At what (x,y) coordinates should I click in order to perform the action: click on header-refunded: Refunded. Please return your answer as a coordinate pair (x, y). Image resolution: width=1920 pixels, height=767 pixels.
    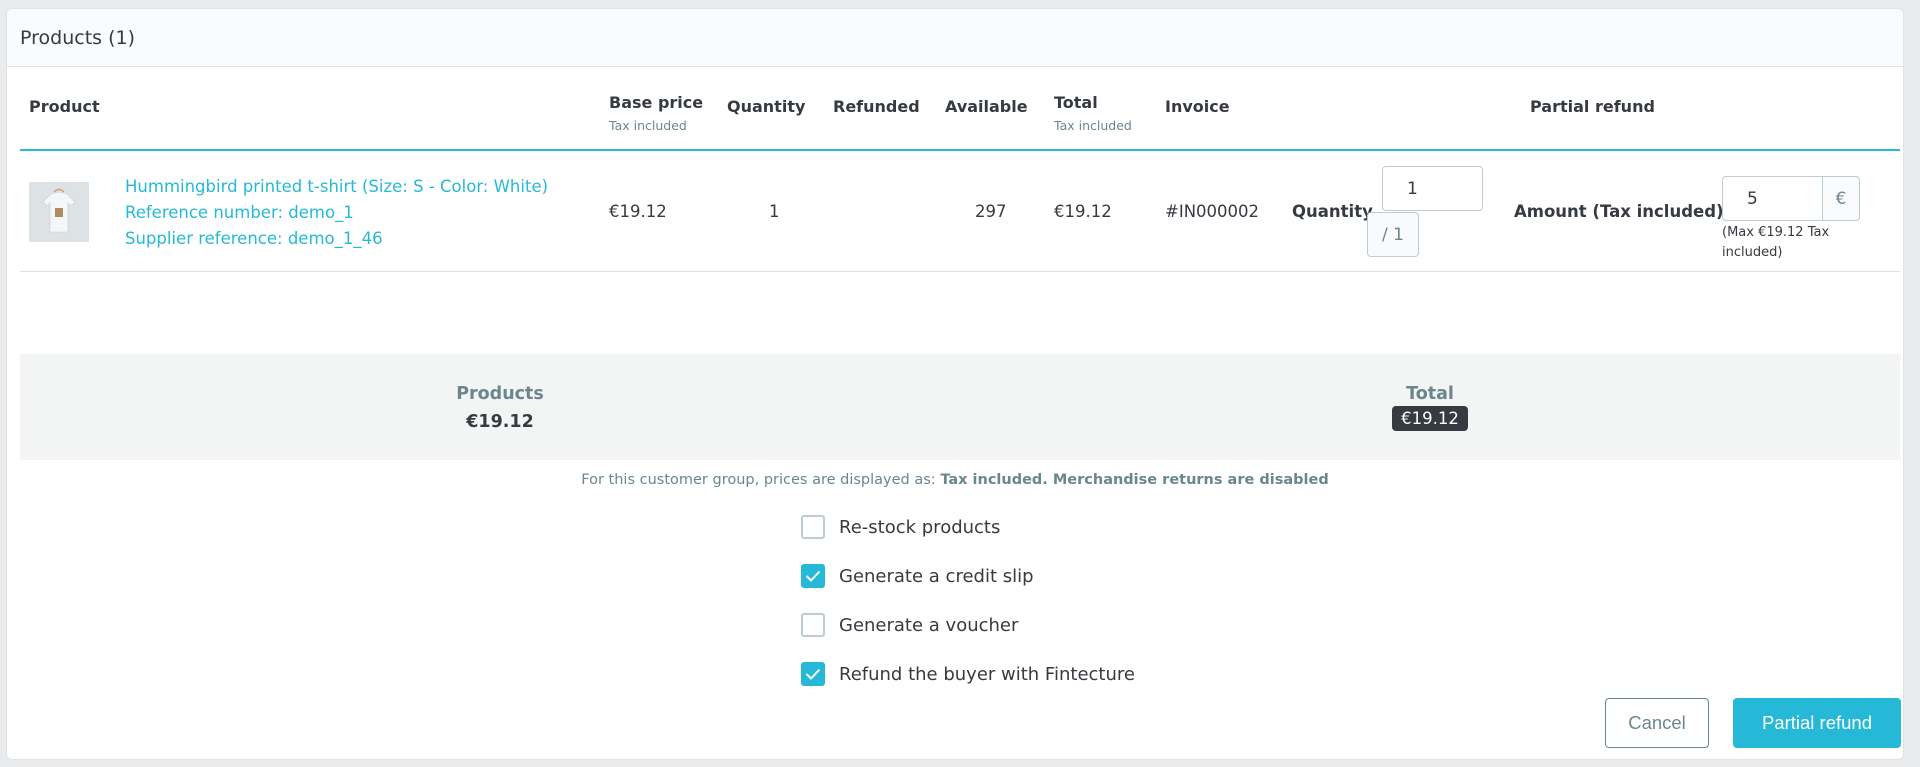
    Looking at the image, I should click on (876, 106).